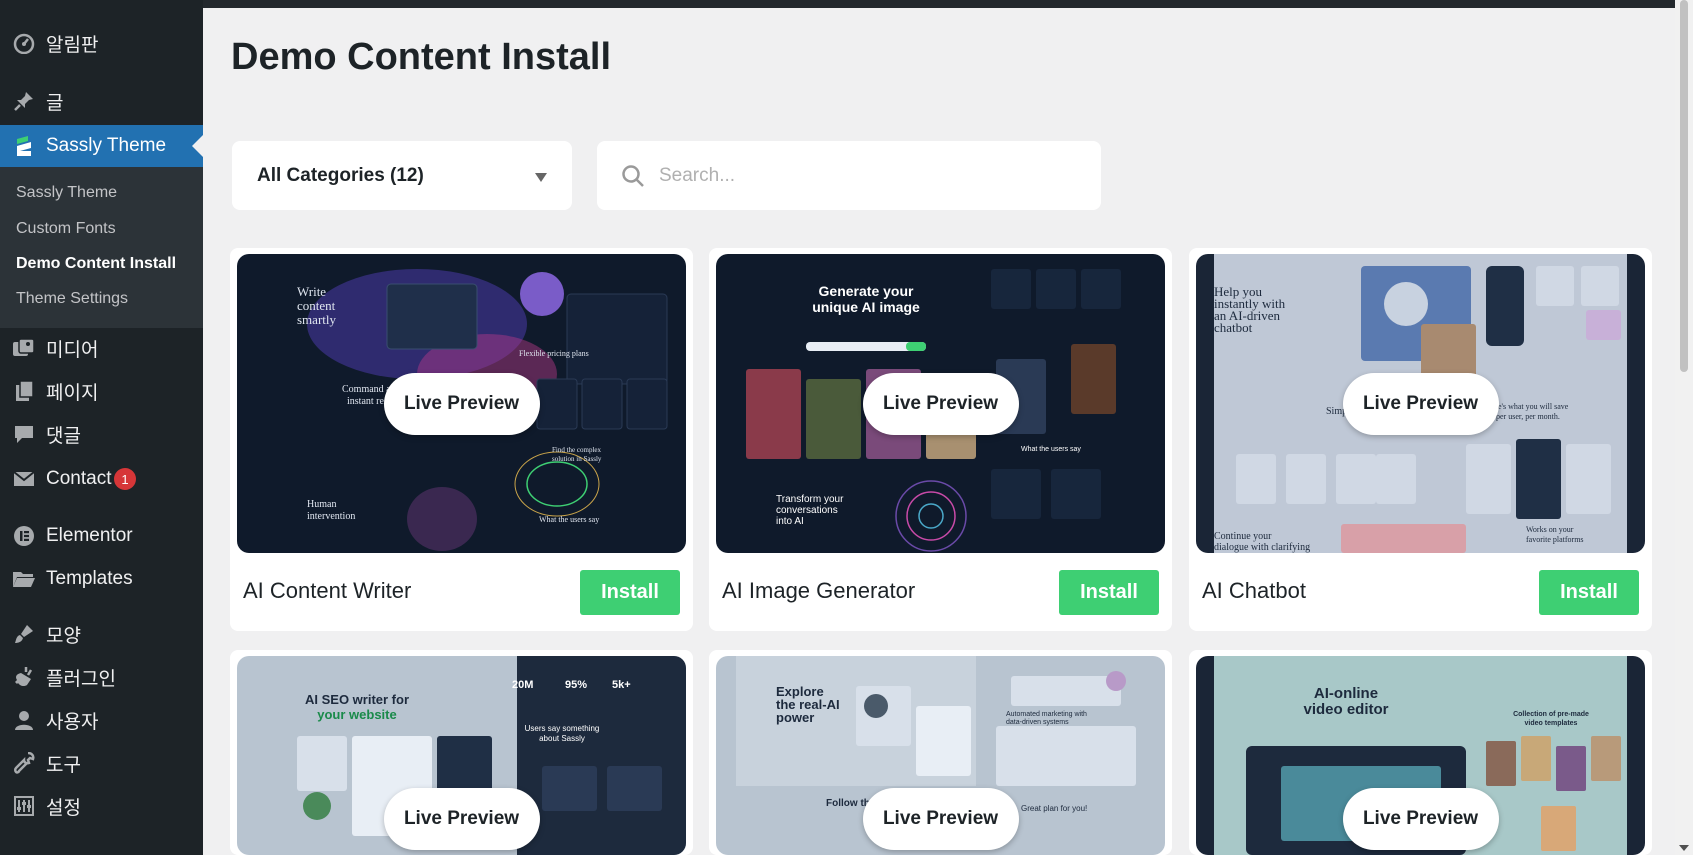 The image size is (1693, 855). Describe the element at coordinates (1555, 539) in the screenshot. I see `thumb-text: favorite platforms` at that location.